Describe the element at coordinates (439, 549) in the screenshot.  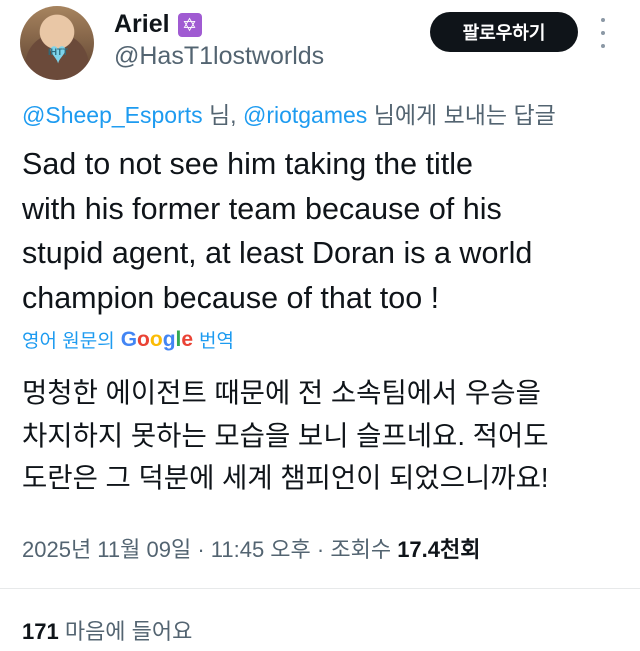
I see `views-count: 17.4천회` at that location.